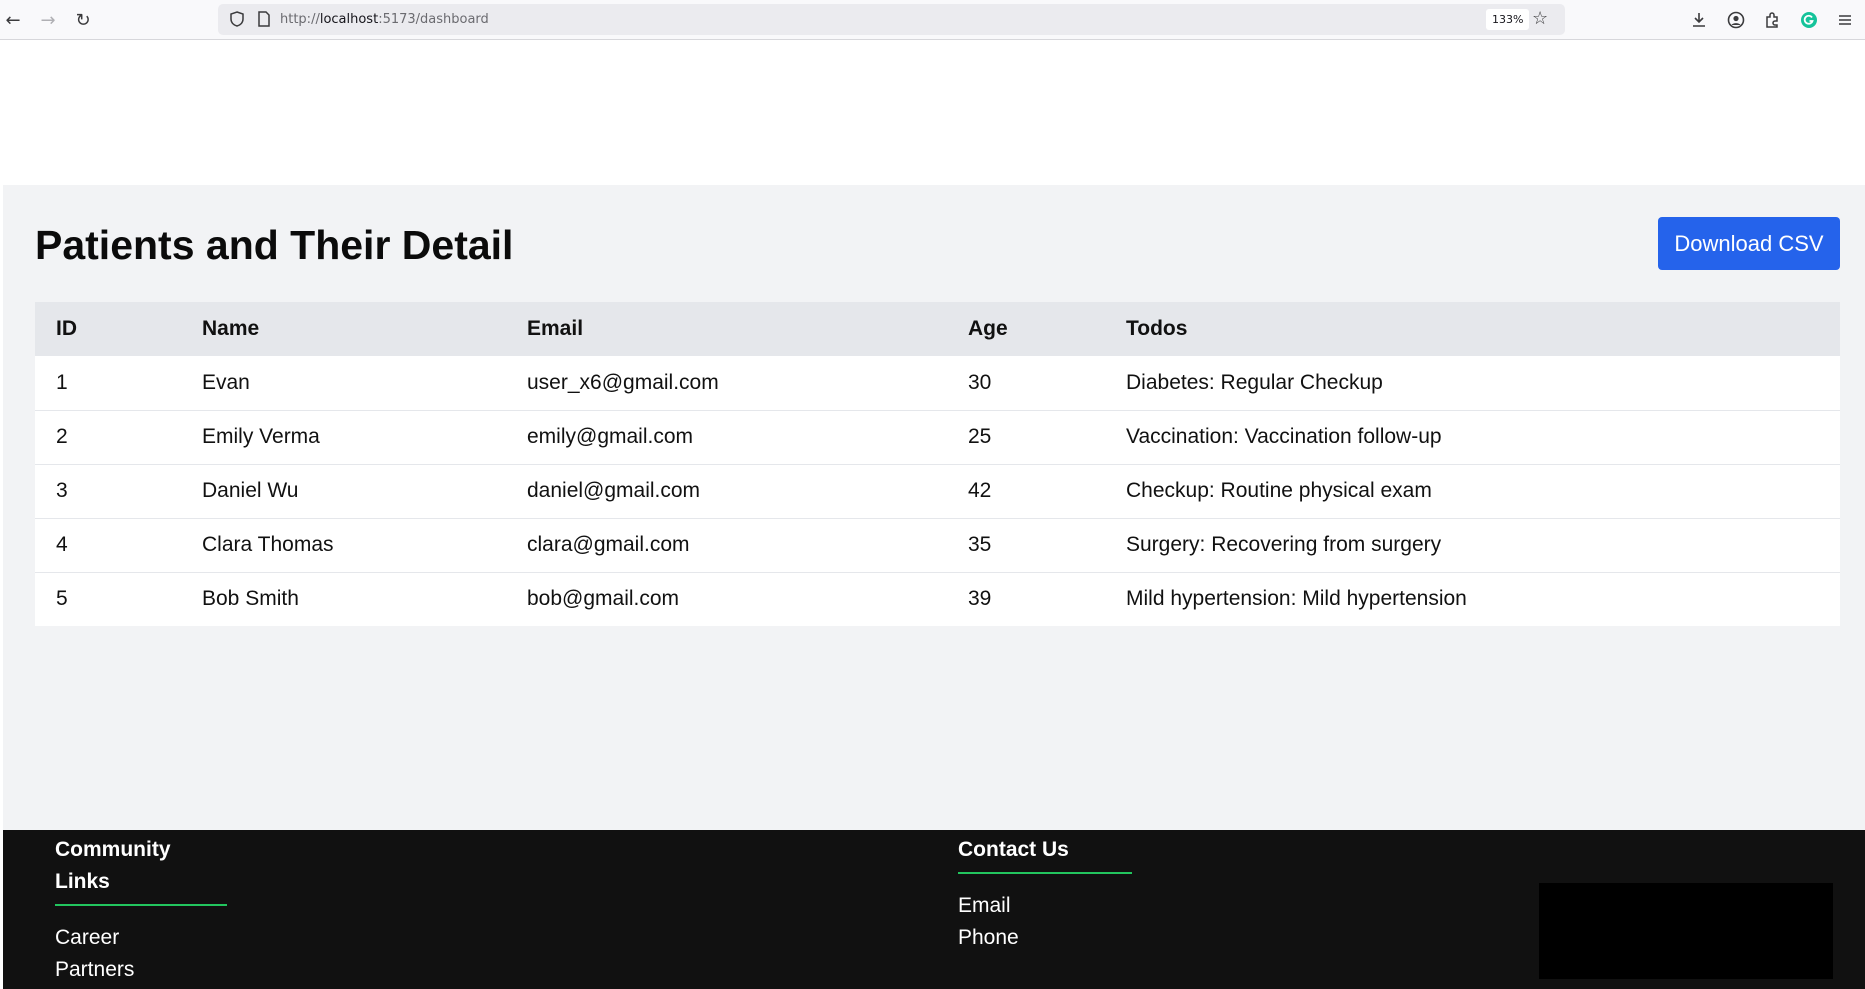 This screenshot has width=1865, height=989. Describe the element at coordinates (261, 436) in the screenshot. I see `cell-name: Emily Verma` at that location.